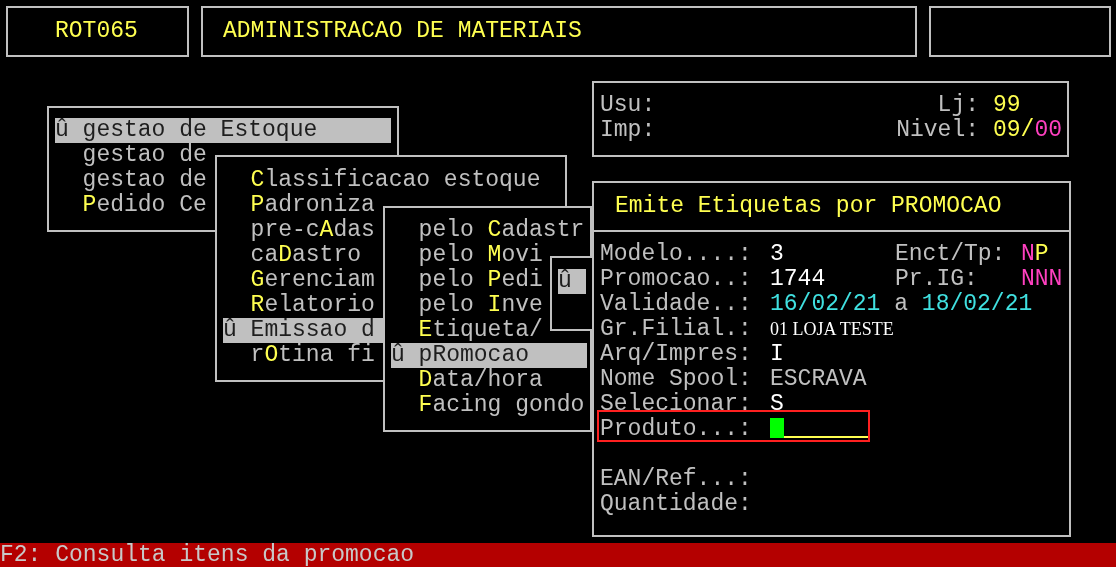  What do you see at coordinates (1028, 130) in the screenshot?
I see `info-value: 09/00` at bounding box center [1028, 130].